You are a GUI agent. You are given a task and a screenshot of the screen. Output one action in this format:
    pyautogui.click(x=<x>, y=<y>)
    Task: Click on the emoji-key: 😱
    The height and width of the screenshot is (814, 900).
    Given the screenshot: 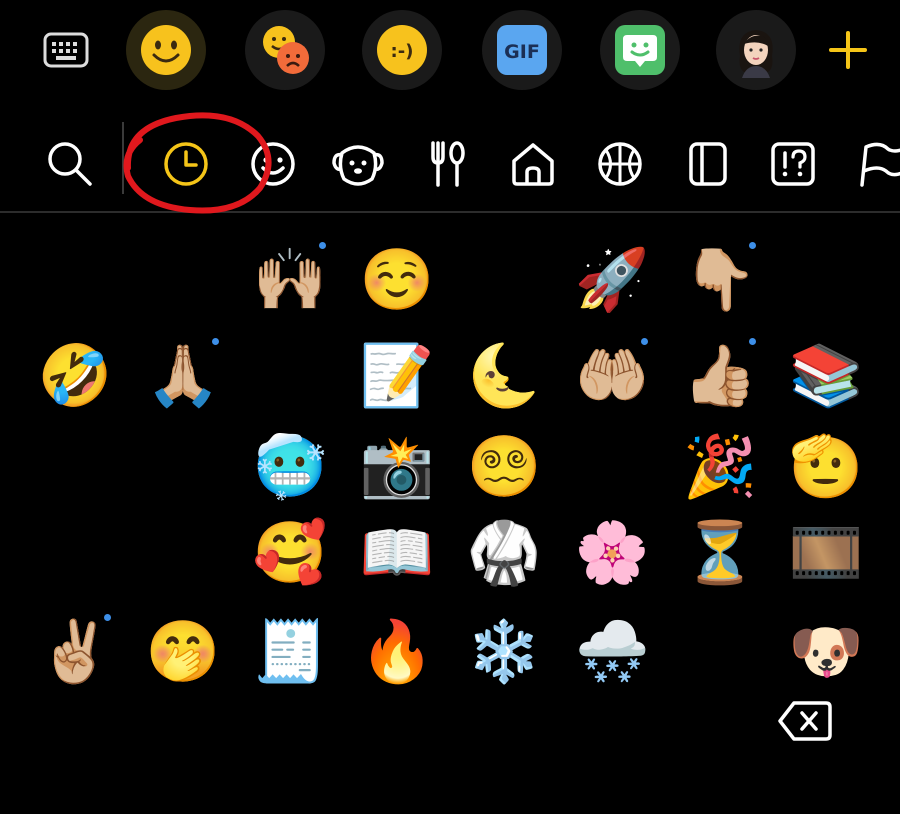 What is the action you would take?
    pyautogui.click(x=75, y=467)
    